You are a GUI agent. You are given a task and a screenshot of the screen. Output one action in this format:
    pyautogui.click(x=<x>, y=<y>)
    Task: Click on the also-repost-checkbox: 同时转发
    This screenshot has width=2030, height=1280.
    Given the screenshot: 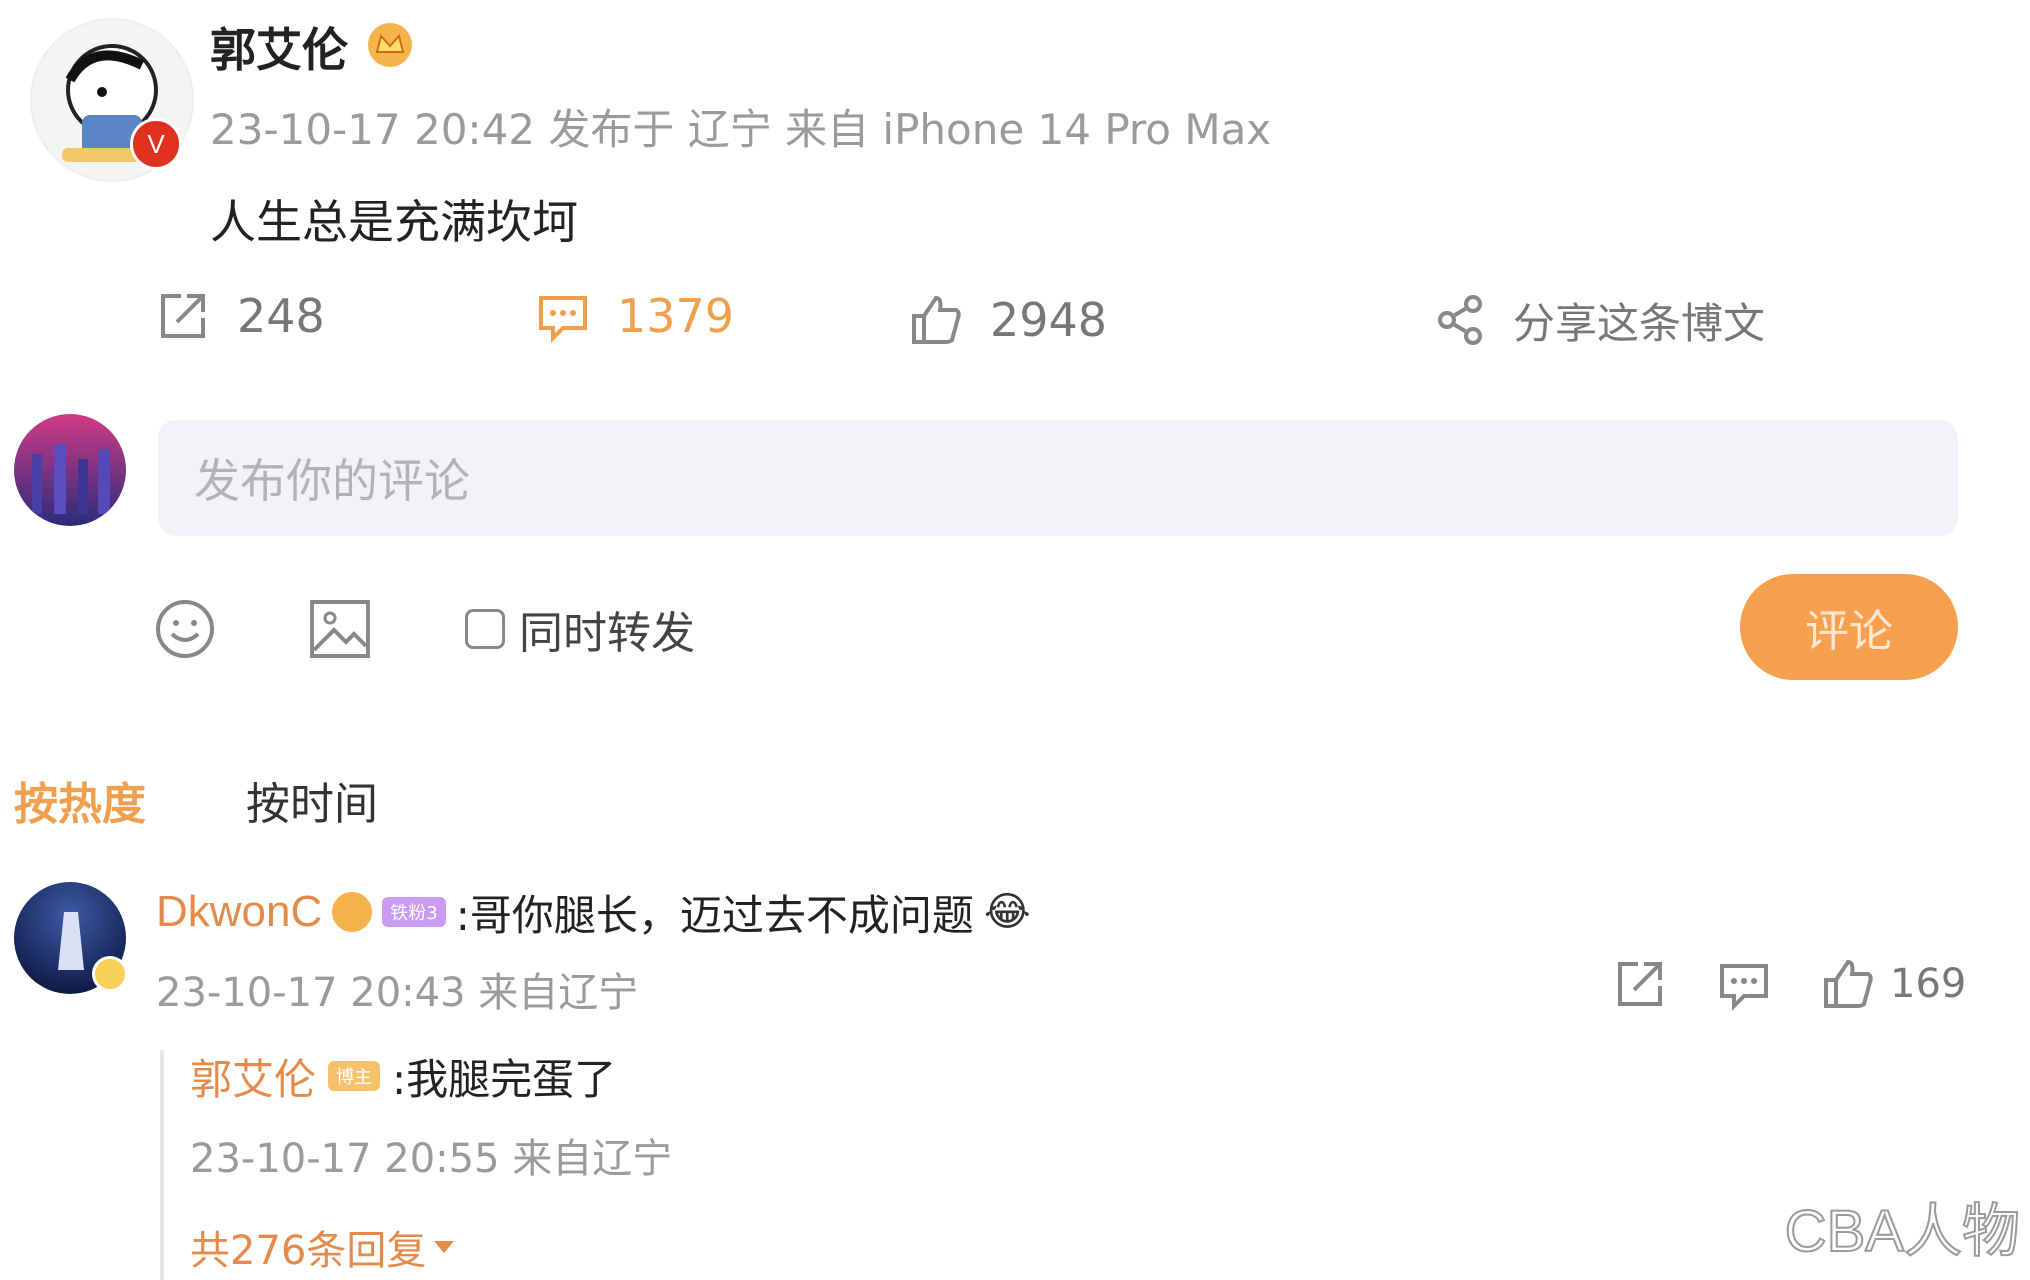 What is the action you would take?
    pyautogui.click(x=580, y=629)
    